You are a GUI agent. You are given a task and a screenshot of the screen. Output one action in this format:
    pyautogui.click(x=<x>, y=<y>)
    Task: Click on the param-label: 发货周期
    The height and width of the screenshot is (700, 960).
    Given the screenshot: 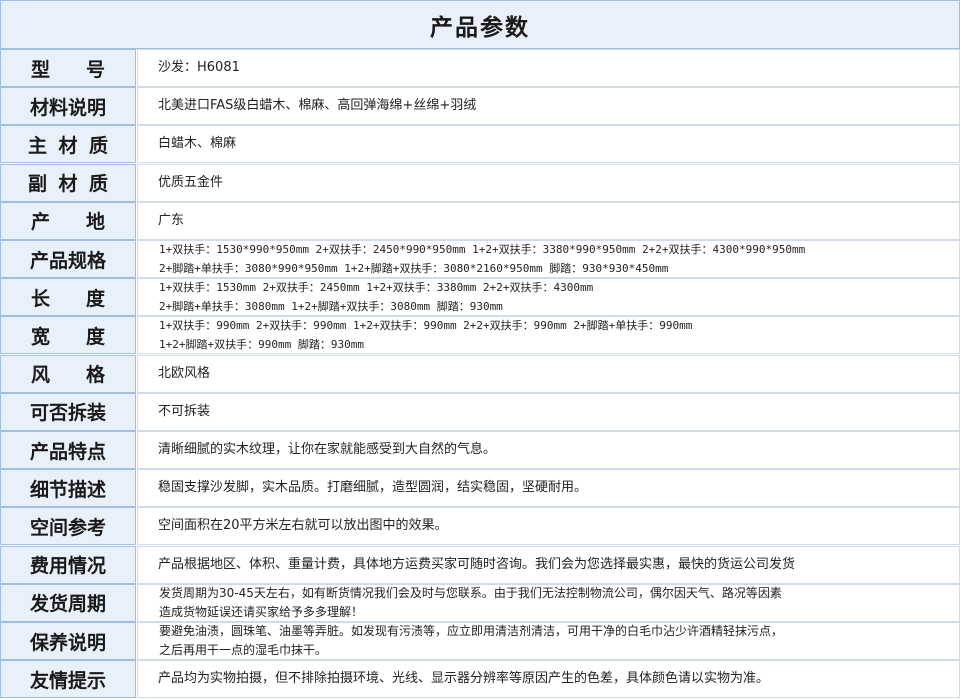 What is the action you would take?
    pyautogui.click(x=68, y=602)
    